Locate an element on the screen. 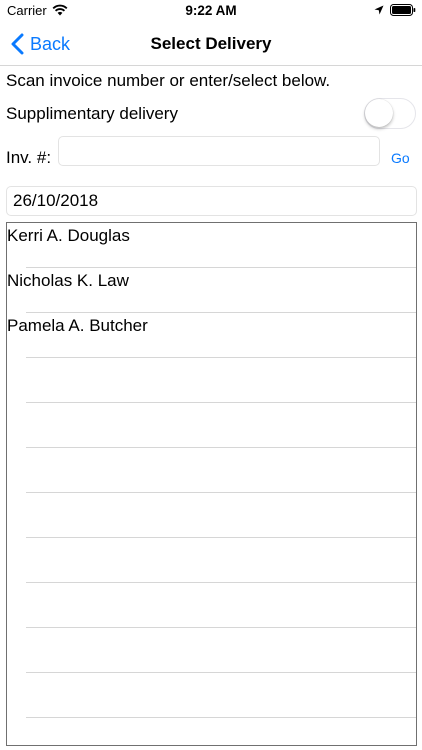 The image size is (422, 750). list-item-label: Nicholas K. Law is located at coordinates (68, 280).